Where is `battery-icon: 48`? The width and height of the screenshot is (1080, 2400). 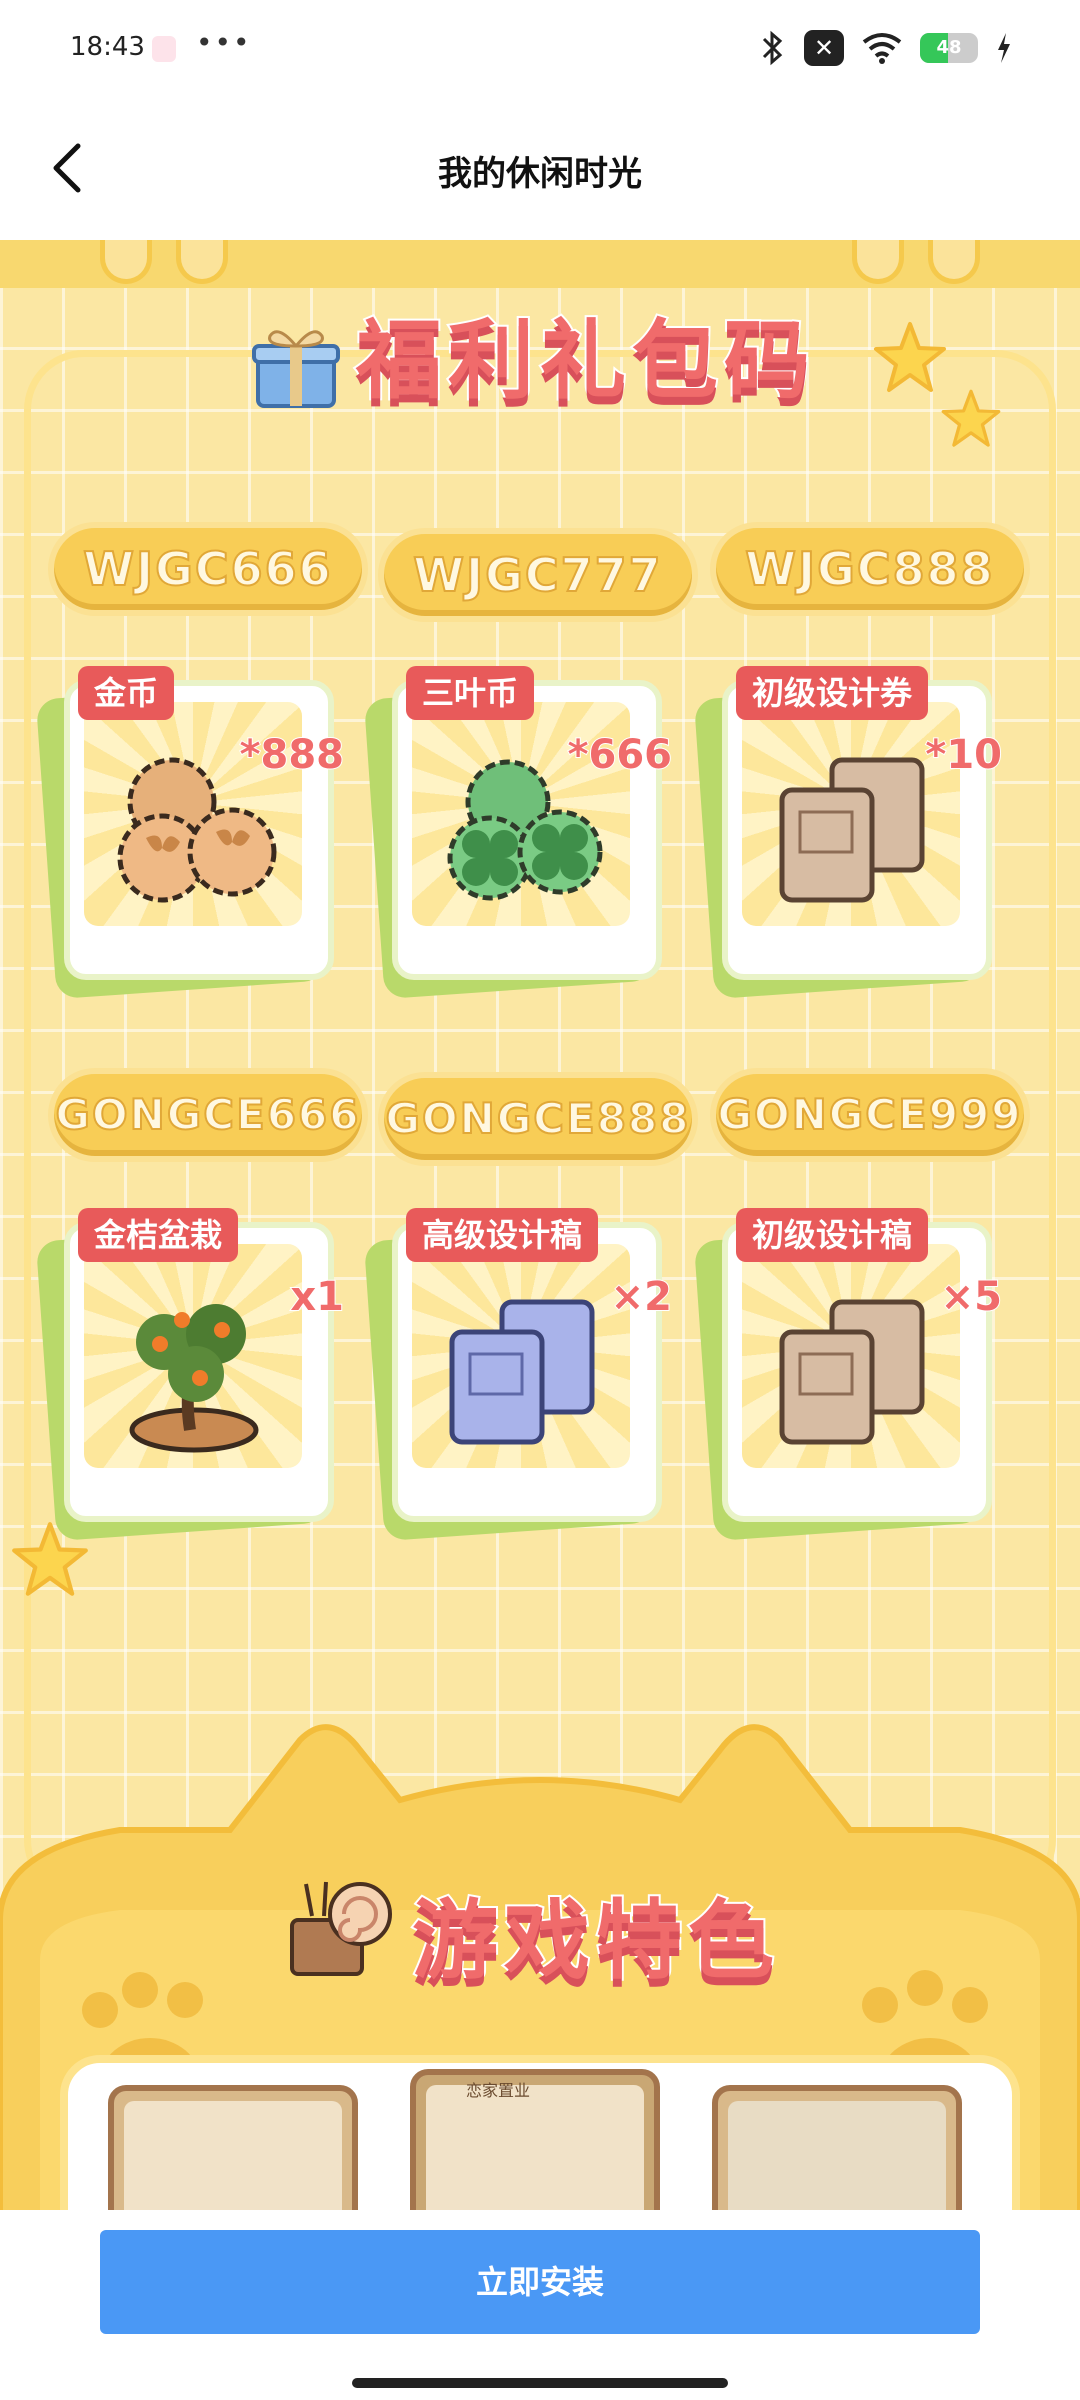 battery-icon: 48 is located at coordinates (949, 48).